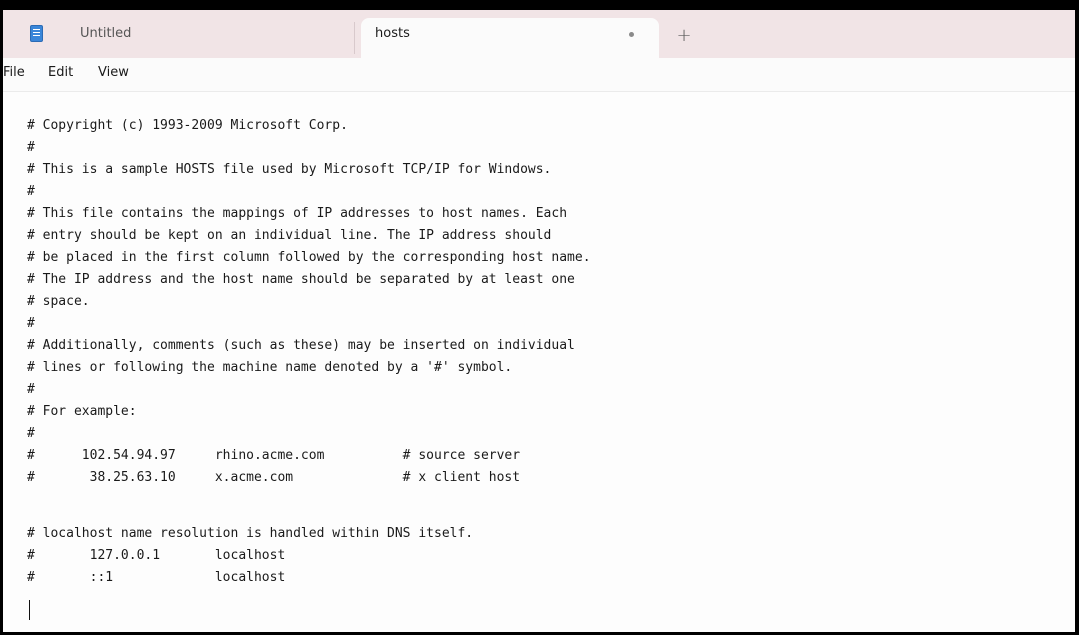 This screenshot has height=635, width=1079. I want to click on text-caret, so click(29, 610).